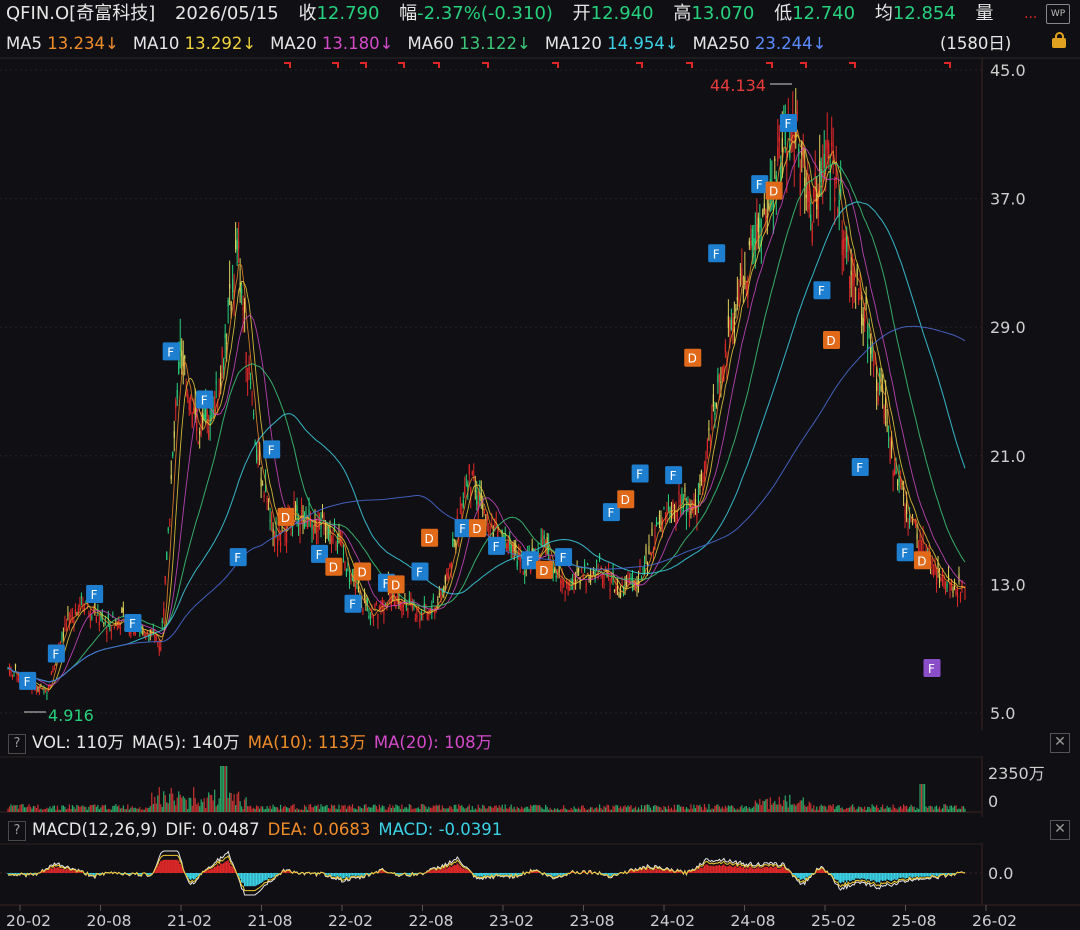 This screenshot has width=1080, height=930. Describe the element at coordinates (158, 43) in the screenshot. I see `ma-label-ma10: MA10` at that location.